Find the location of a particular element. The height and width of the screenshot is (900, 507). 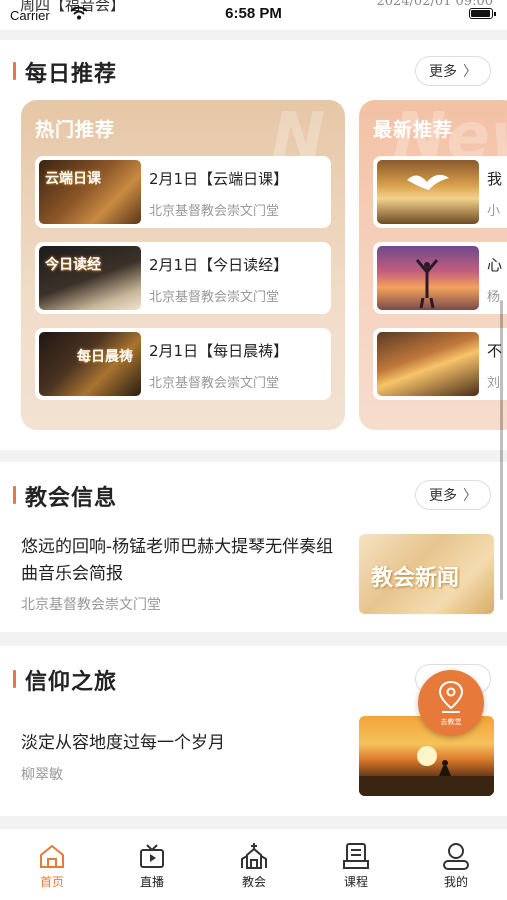

item-subtitle: 小 is located at coordinates (494, 211).